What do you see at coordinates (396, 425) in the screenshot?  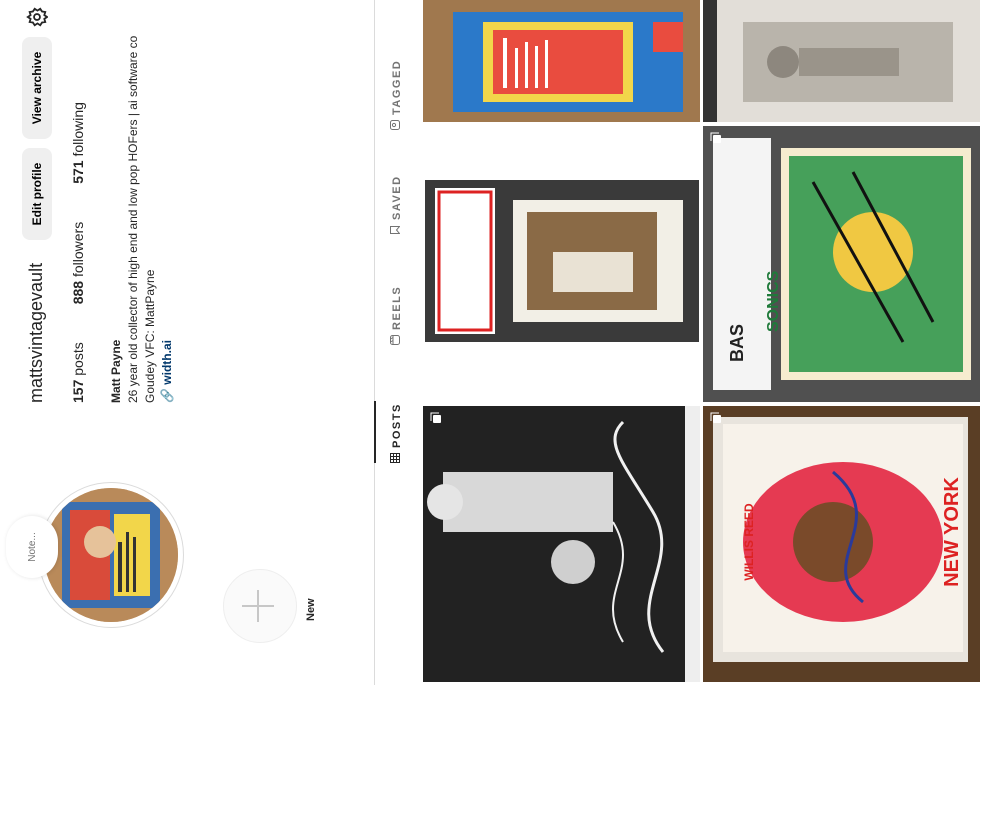 I see `tab-posts-label: POSTS` at bounding box center [396, 425].